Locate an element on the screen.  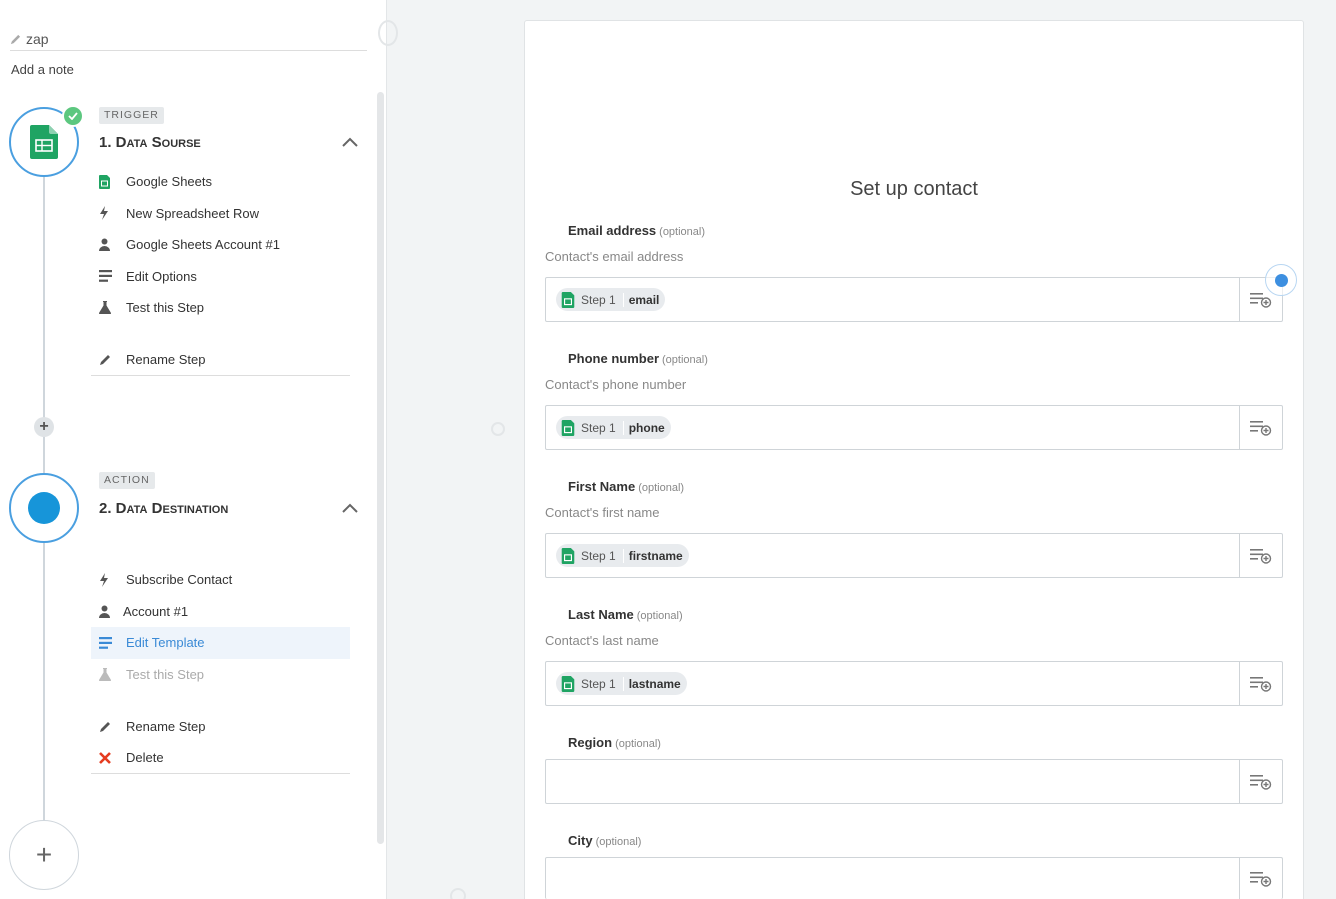
action-step-icon is located at coordinates (44, 508).